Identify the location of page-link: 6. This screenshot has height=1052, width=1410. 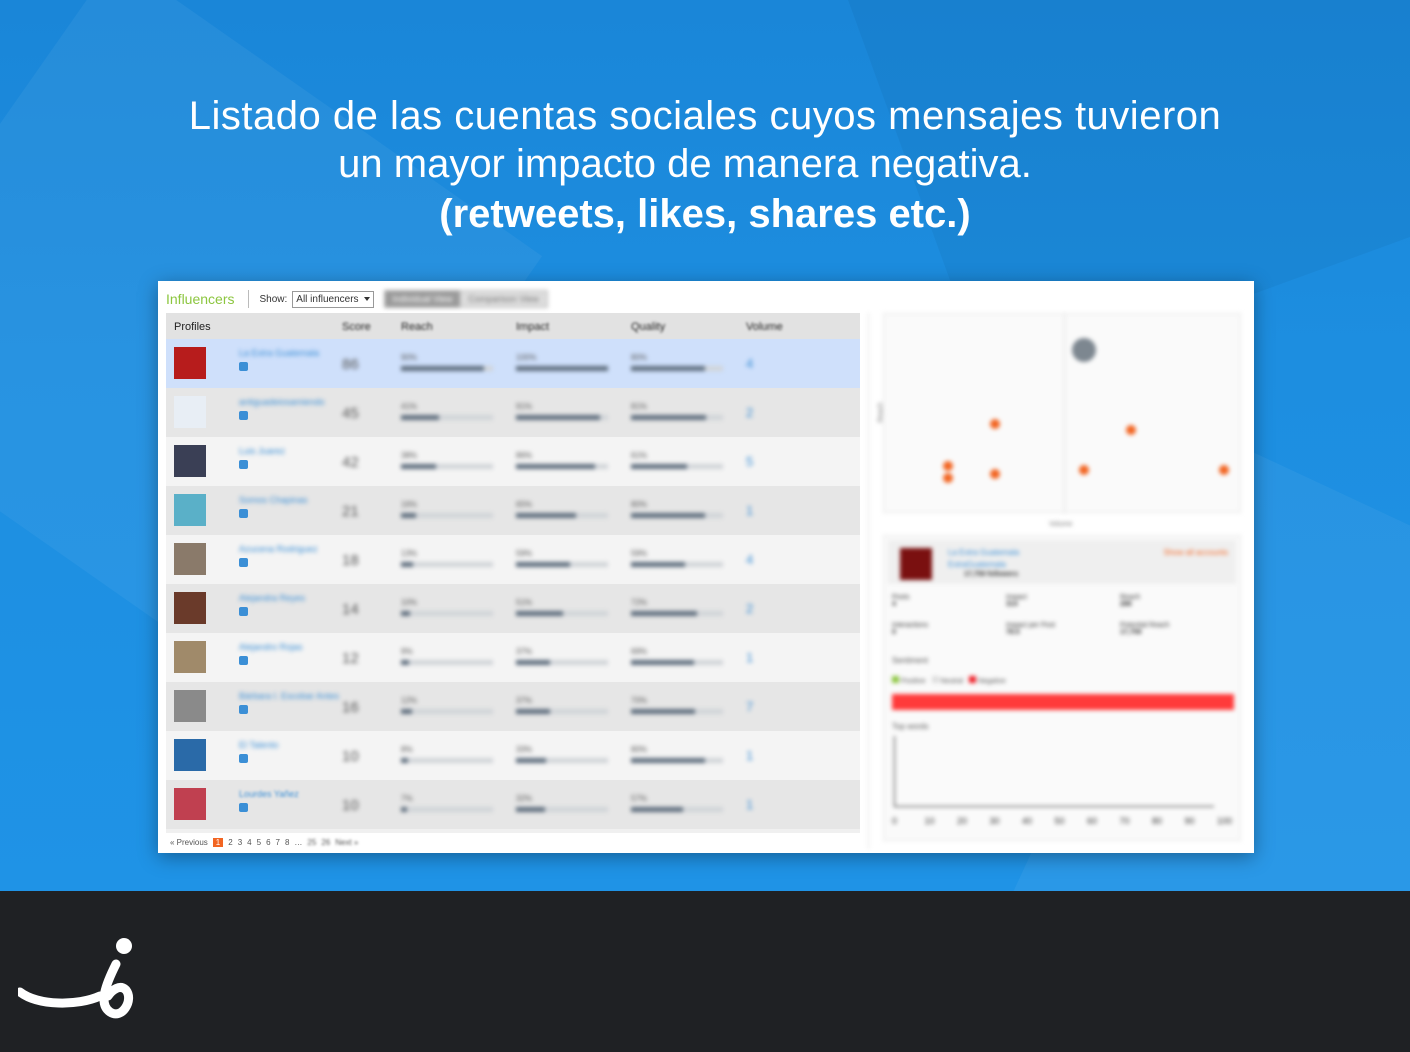
(268, 842).